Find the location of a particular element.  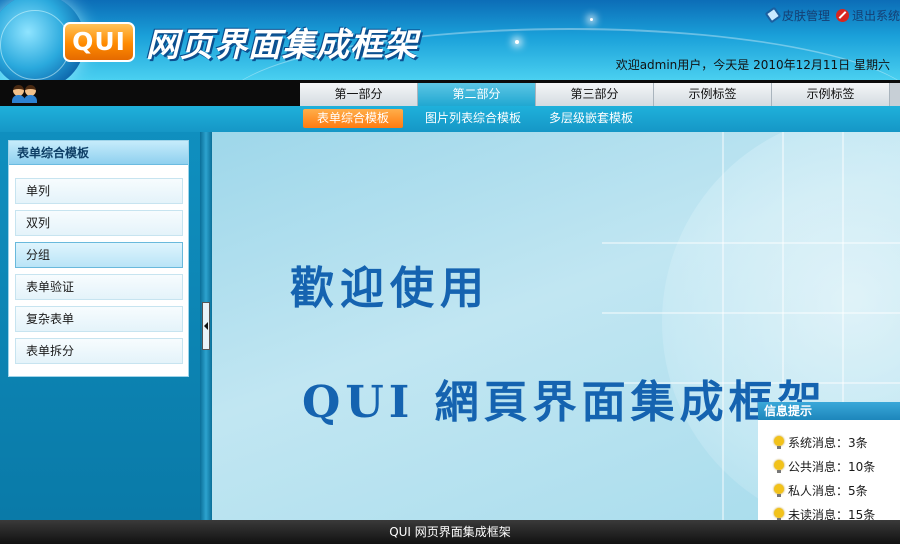

info-panel: 信息提示 系统消息：3条 公共消息：10条 私人消息：5条 未读消息：15条 is located at coordinates (829, 462).